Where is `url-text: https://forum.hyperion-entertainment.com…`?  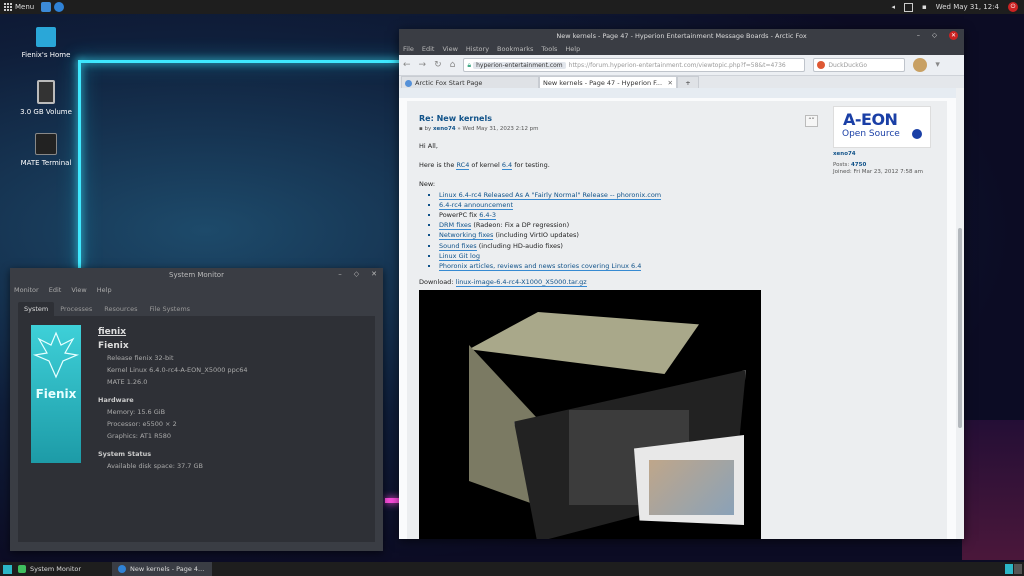
url-text: https://forum.hyperion-entertainment.com… is located at coordinates (677, 65).